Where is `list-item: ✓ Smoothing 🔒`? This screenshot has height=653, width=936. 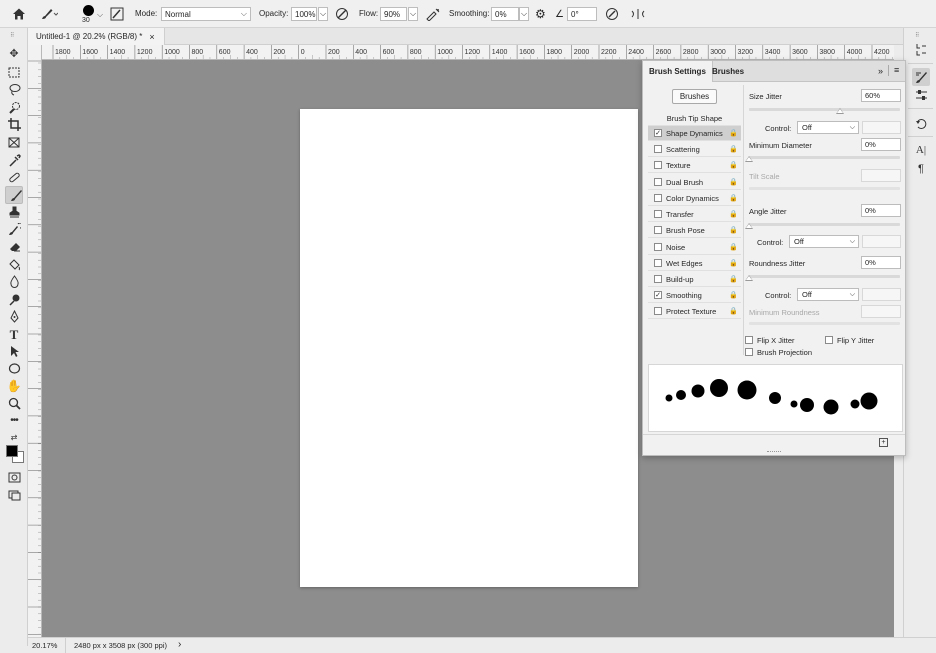 list-item: ✓ Smoothing 🔒 is located at coordinates (694, 295).